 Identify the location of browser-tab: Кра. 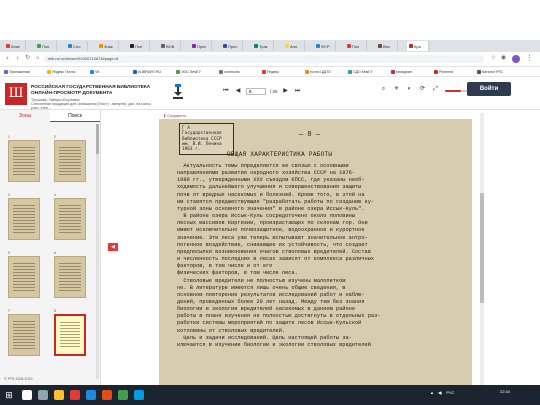
(418, 46).